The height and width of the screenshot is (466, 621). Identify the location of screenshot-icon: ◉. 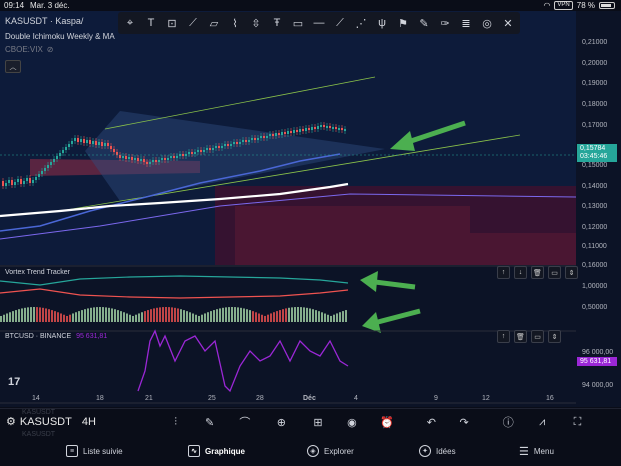
(352, 422).